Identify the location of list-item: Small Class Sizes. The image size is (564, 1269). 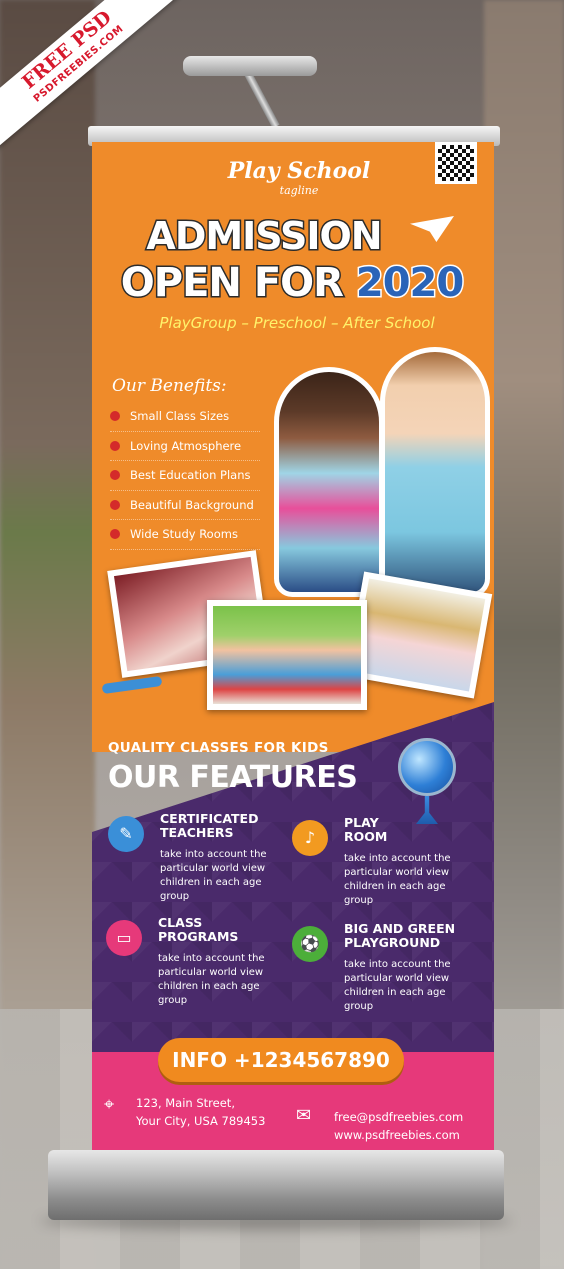
(185, 417).